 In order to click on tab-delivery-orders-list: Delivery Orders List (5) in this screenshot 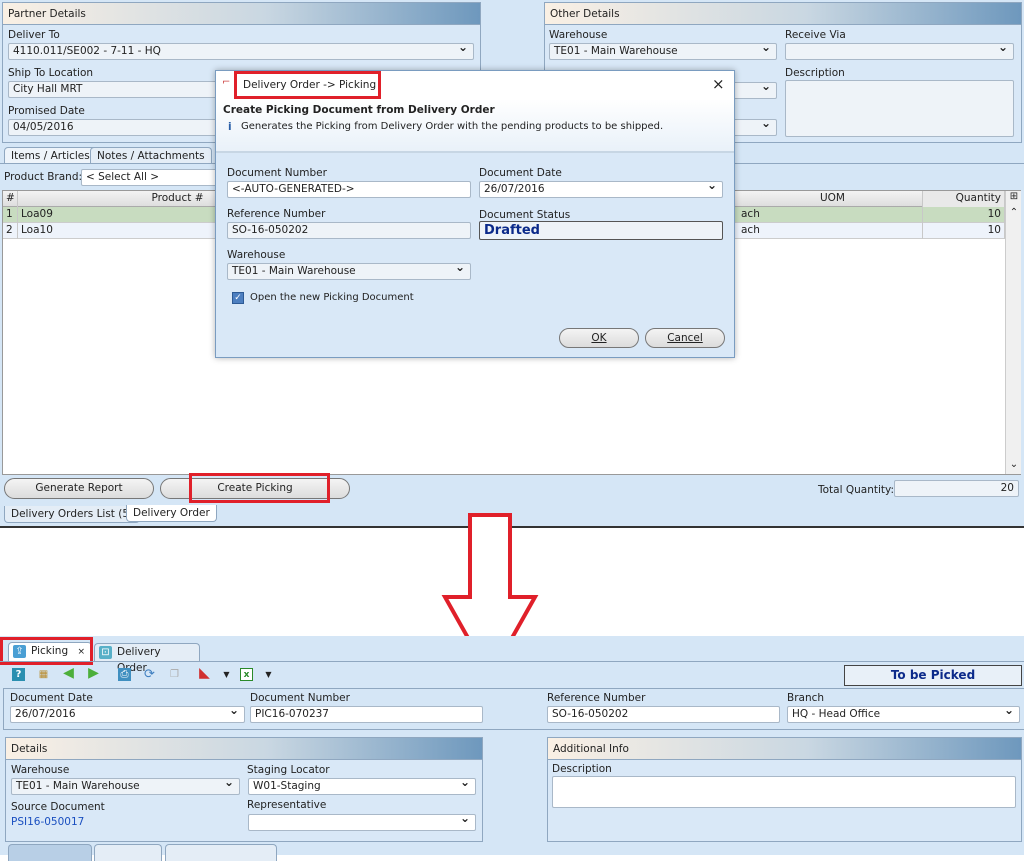, I will do `click(72, 514)`.